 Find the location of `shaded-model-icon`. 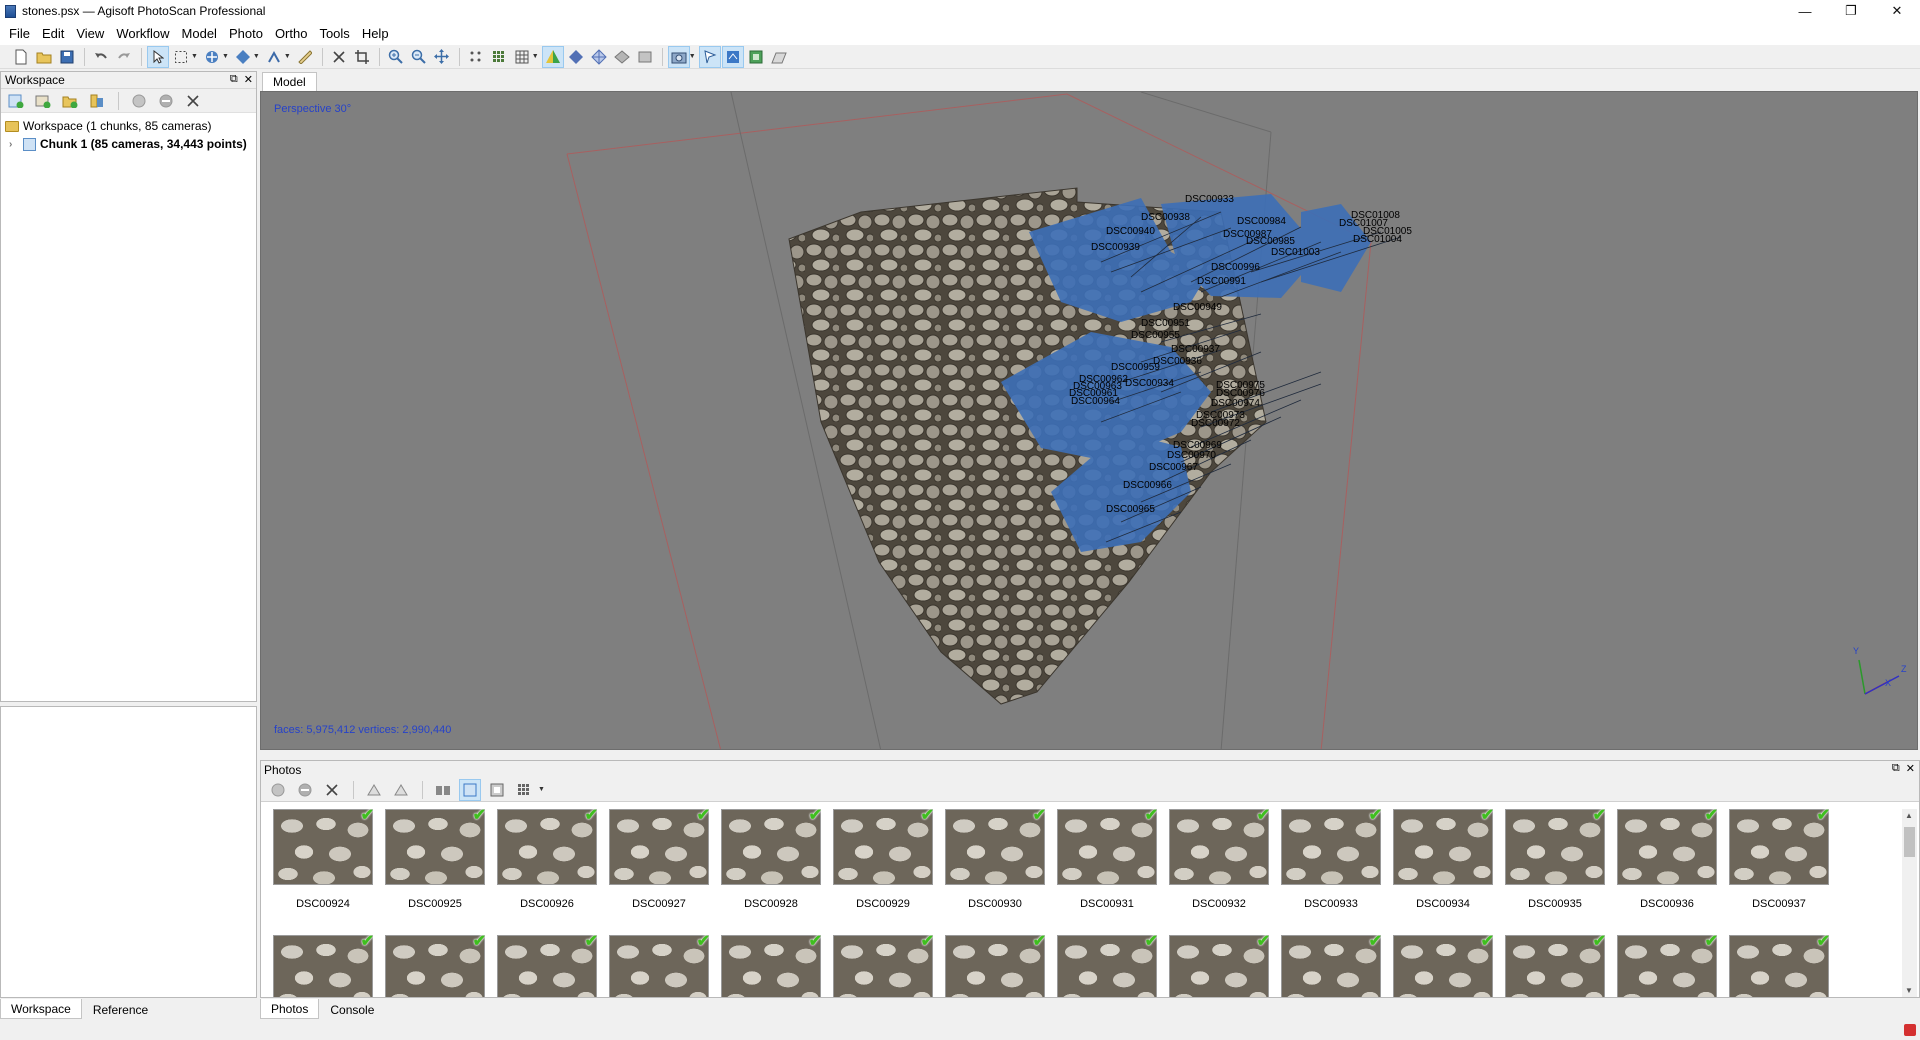

shaded-model-icon is located at coordinates (552, 56).